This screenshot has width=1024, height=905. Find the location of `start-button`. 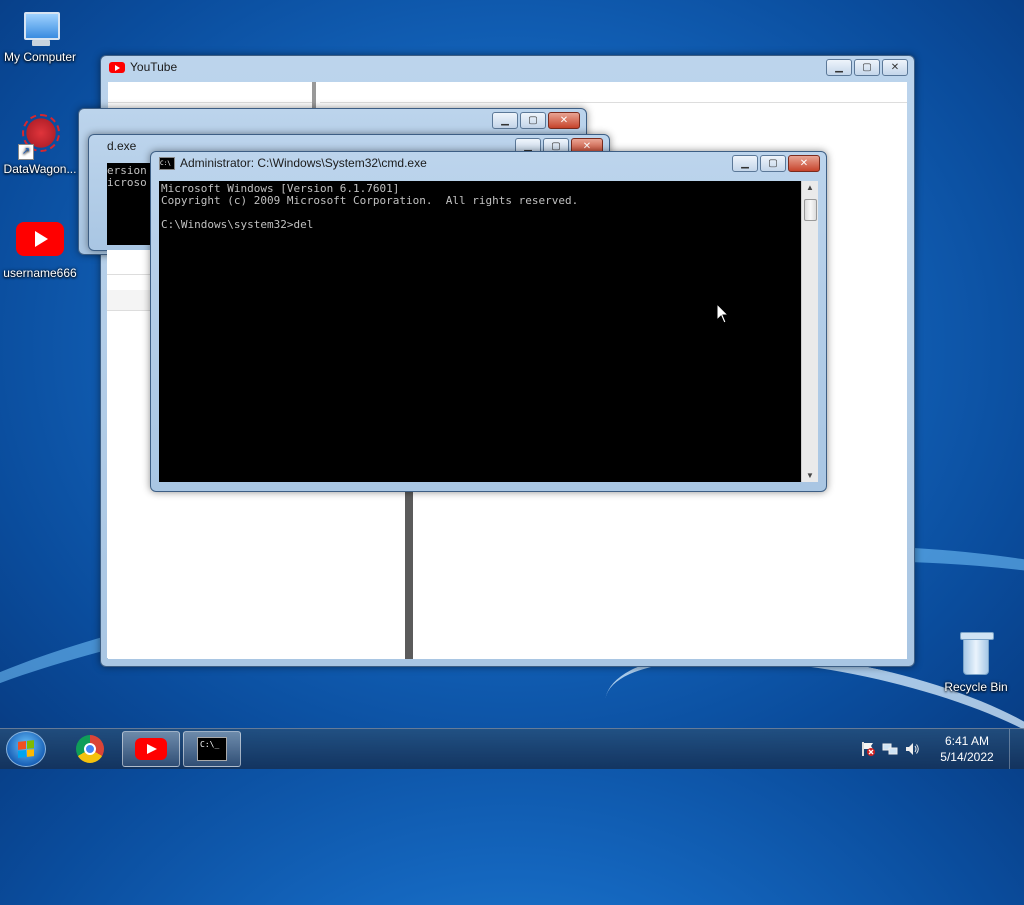

start-button is located at coordinates (26, 749).